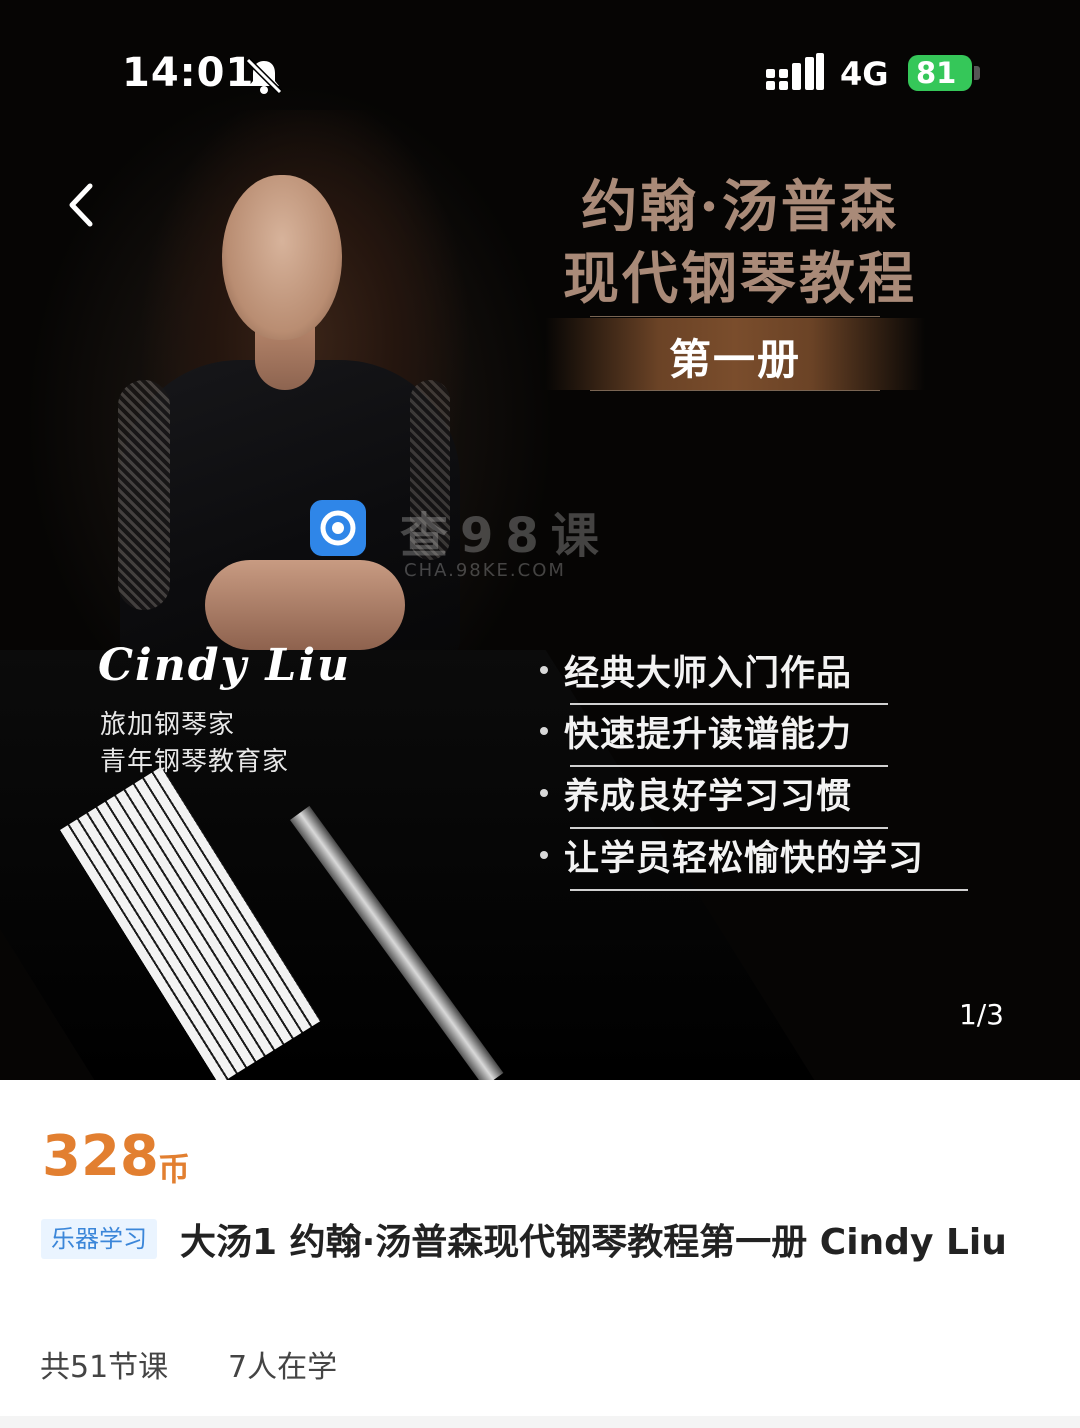  Describe the element at coordinates (708, 796) in the screenshot. I see `feature-text: 养成良好学习习惯` at that location.